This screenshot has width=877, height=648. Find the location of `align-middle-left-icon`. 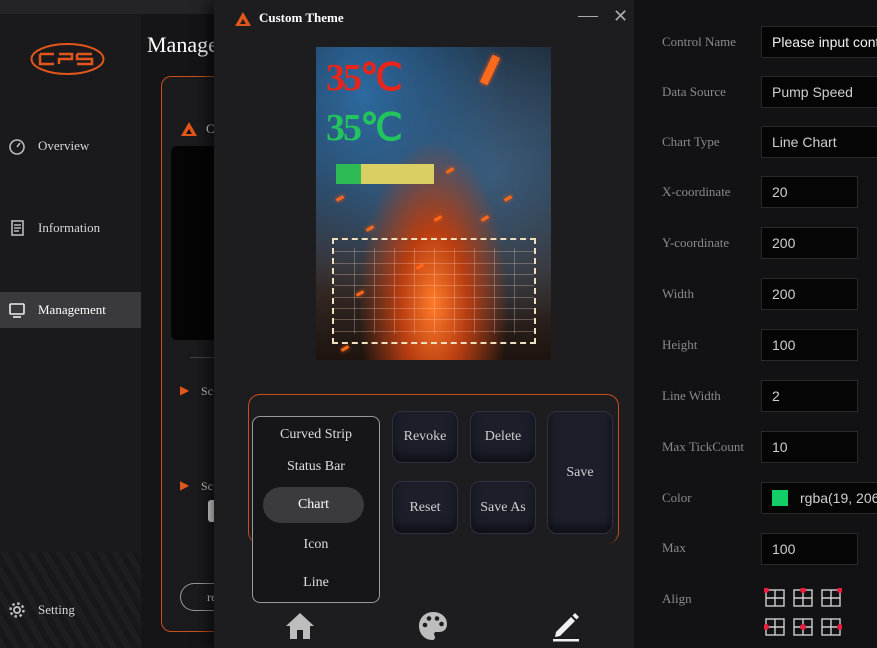

align-middle-left-icon is located at coordinates (775, 627).